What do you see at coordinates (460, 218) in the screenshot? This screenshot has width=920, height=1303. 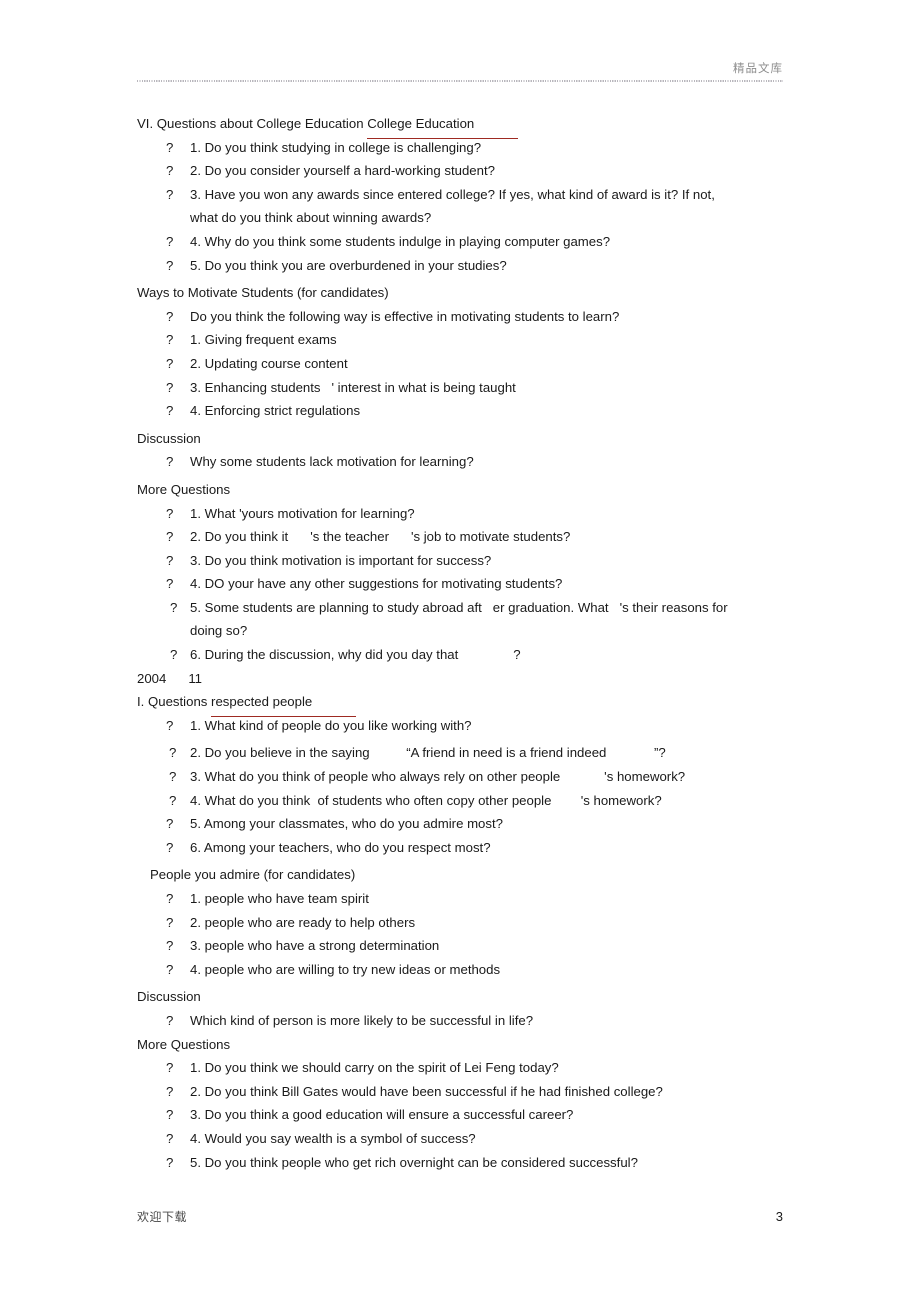 I see `list-item-continuation: what do you think about winning awards?` at bounding box center [460, 218].